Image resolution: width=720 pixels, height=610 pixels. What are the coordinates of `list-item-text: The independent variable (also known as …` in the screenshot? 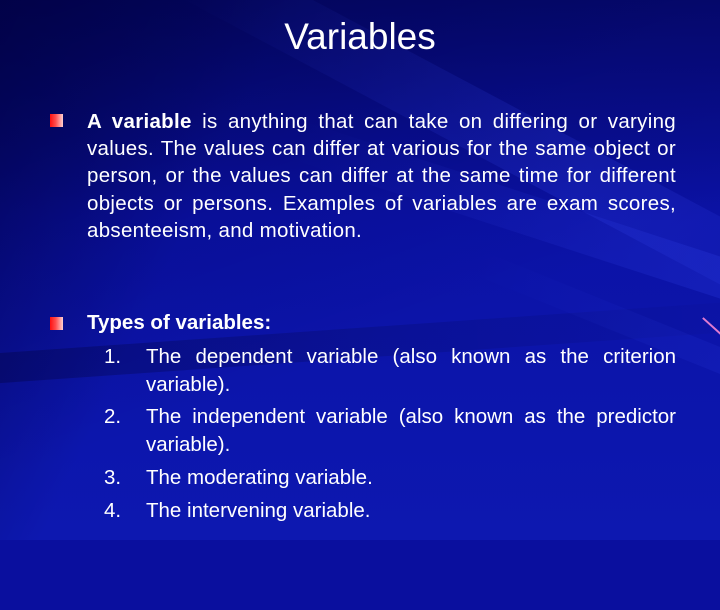 It's located at (411, 430).